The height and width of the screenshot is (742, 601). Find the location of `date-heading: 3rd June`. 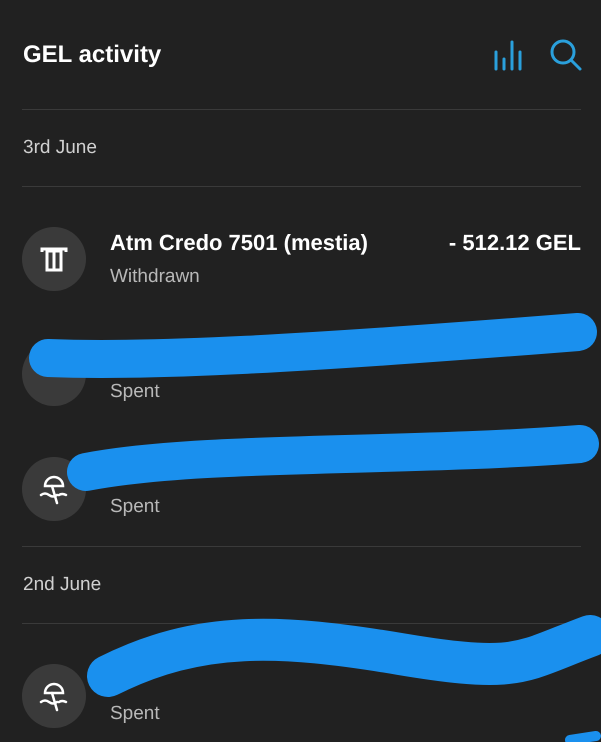

date-heading: 3rd June is located at coordinates (60, 148).